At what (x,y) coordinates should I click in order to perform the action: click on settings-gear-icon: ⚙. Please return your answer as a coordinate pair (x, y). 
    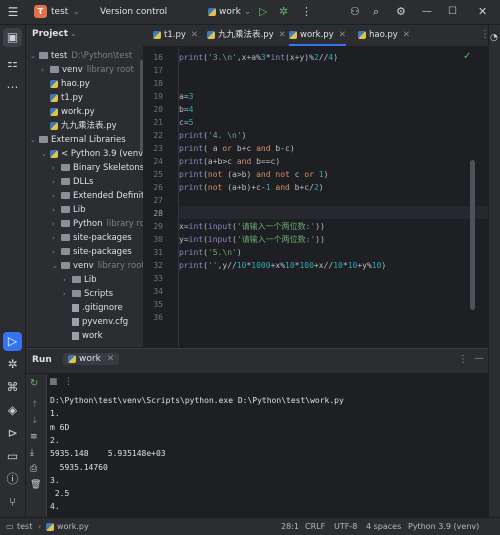
    Looking at the image, I should click on (401, 12).